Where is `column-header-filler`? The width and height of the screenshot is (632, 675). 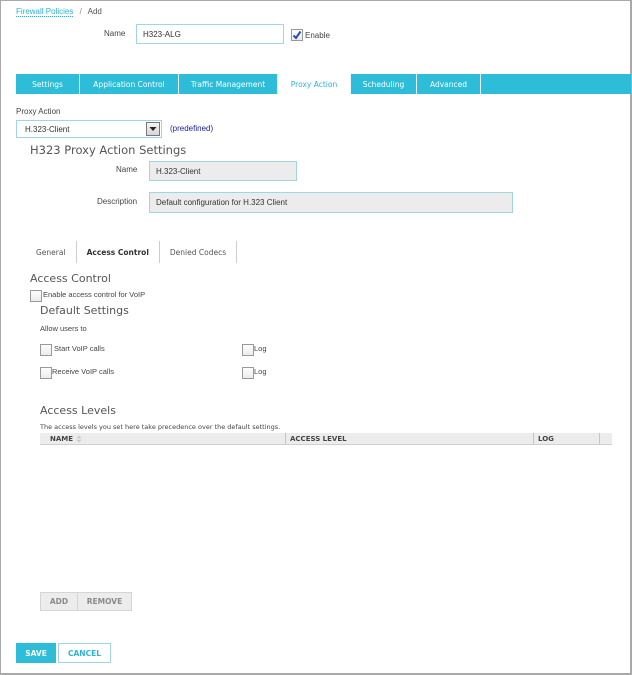 column-header-filler is located at coordinates (606, 438).